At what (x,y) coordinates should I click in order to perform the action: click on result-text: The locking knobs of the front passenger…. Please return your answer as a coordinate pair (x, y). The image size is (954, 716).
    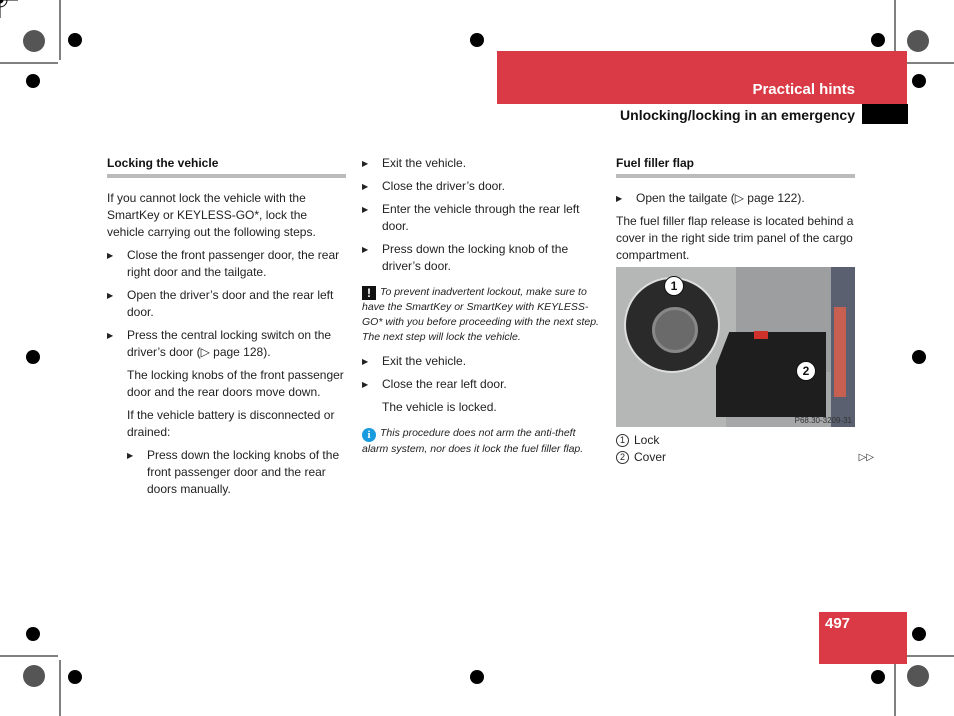
    Looking at the image, I should click on (235, 383).